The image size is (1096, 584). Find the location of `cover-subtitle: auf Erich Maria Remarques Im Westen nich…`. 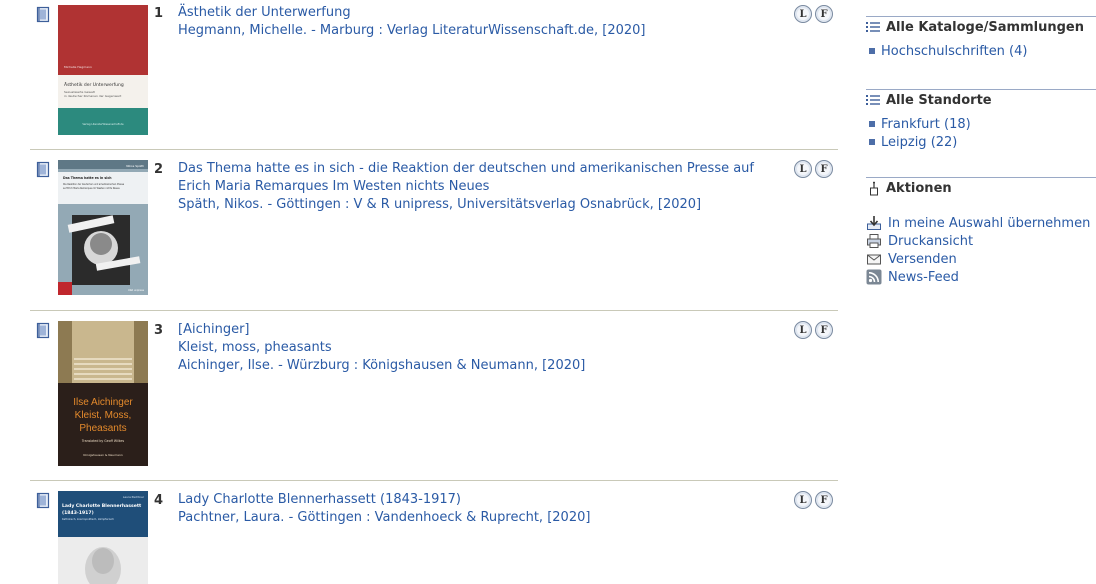

cover-subtitle: auf Erich Maria Remarques Im Westen nich… is located at coordinates (91, 188).